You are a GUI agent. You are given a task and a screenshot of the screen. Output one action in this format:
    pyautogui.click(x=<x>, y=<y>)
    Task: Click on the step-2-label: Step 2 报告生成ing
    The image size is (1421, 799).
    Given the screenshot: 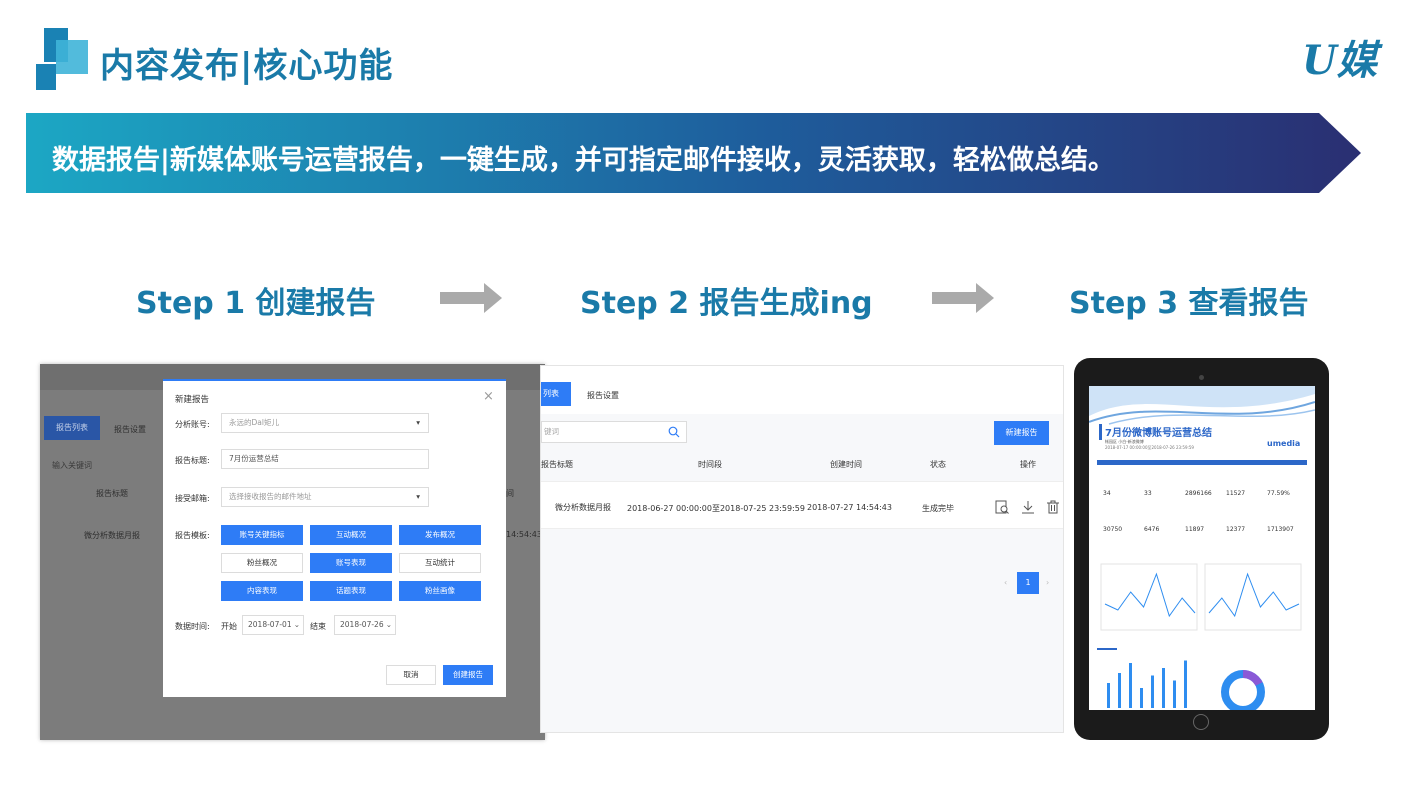 What is the action you would take?
    pyautogui.click(x=726, y=303)
    